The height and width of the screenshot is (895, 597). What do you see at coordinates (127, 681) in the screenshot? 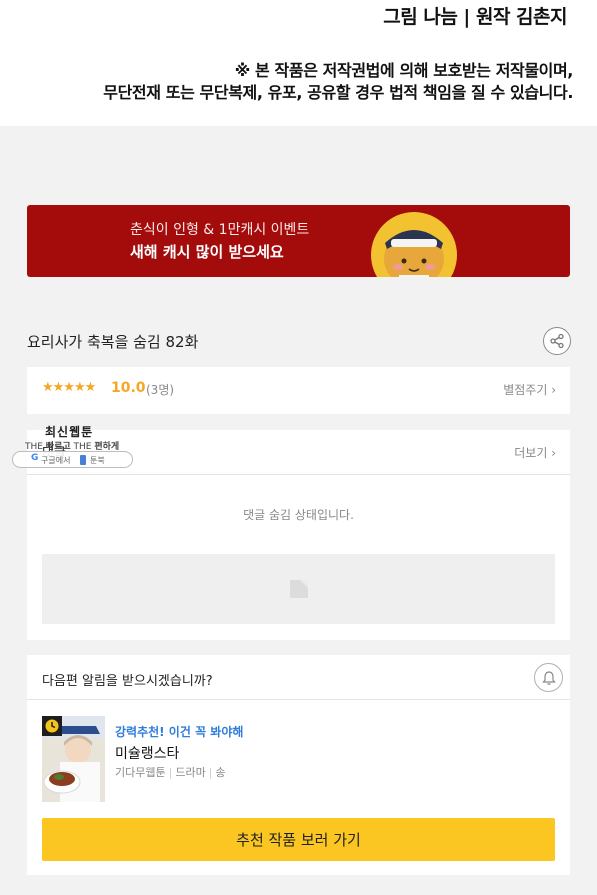
I see `next-episode-alert-question: 다음편 알림을 받으시겠습니까?` at bounding box center [127, 681].